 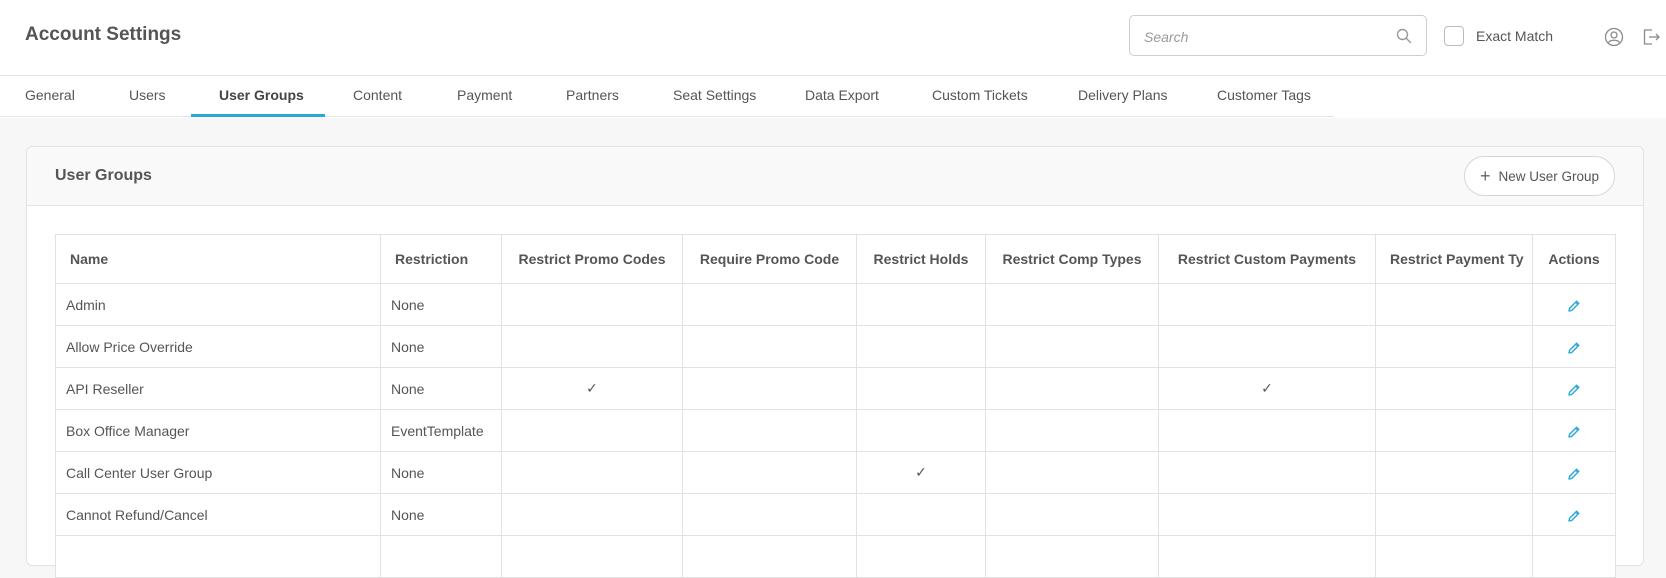 I want to click on logout-icon, so click(x=1651, y=37).